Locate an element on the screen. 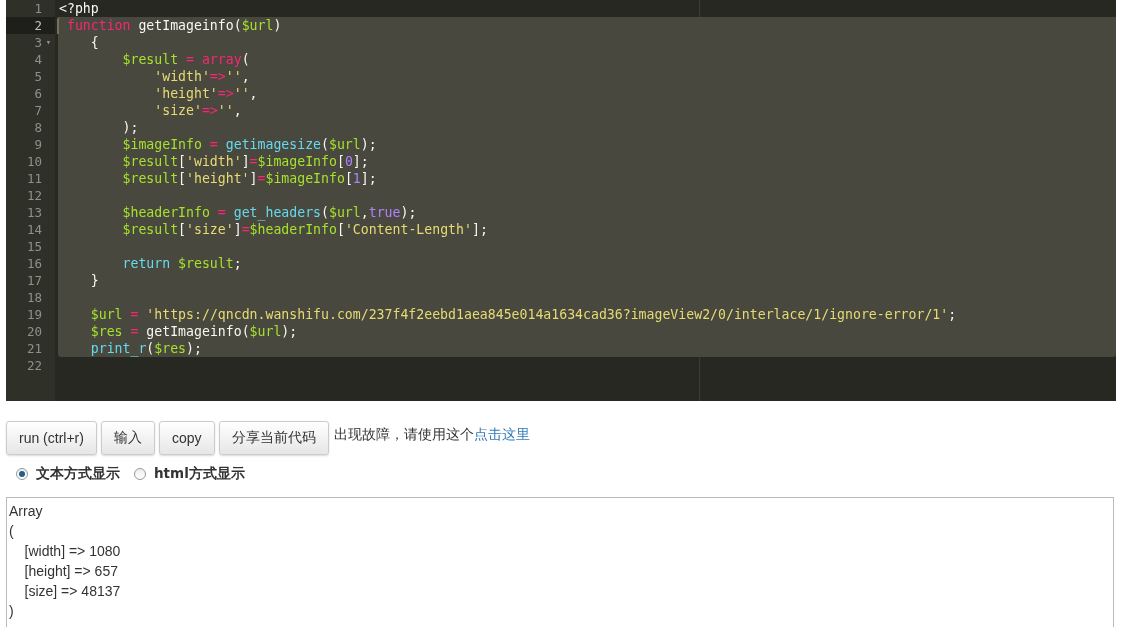 The image size is (1121, 627). code-string: 'height' is located at coordinates (185, 93).